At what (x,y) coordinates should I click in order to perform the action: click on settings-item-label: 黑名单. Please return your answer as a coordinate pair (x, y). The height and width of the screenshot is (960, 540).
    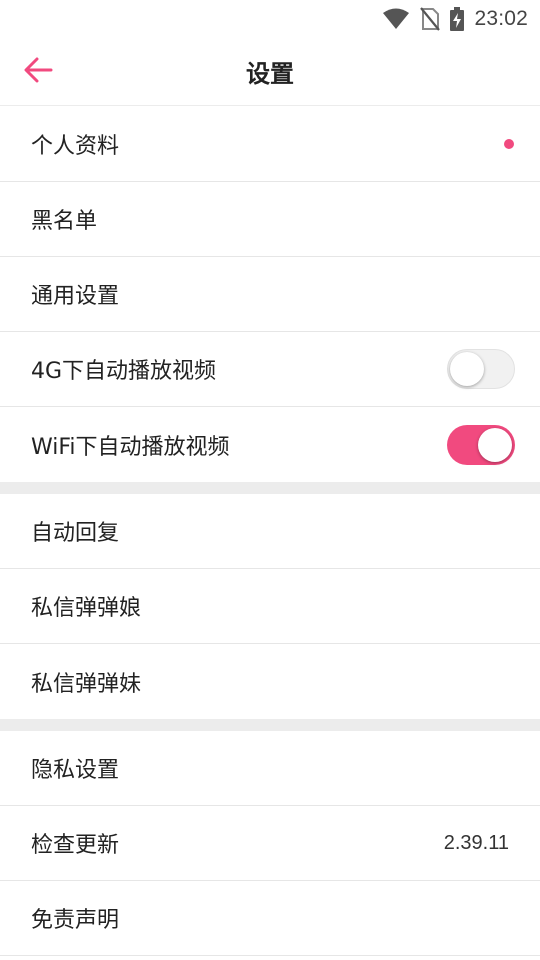
    Looking at the image, I should click on (64, 221).